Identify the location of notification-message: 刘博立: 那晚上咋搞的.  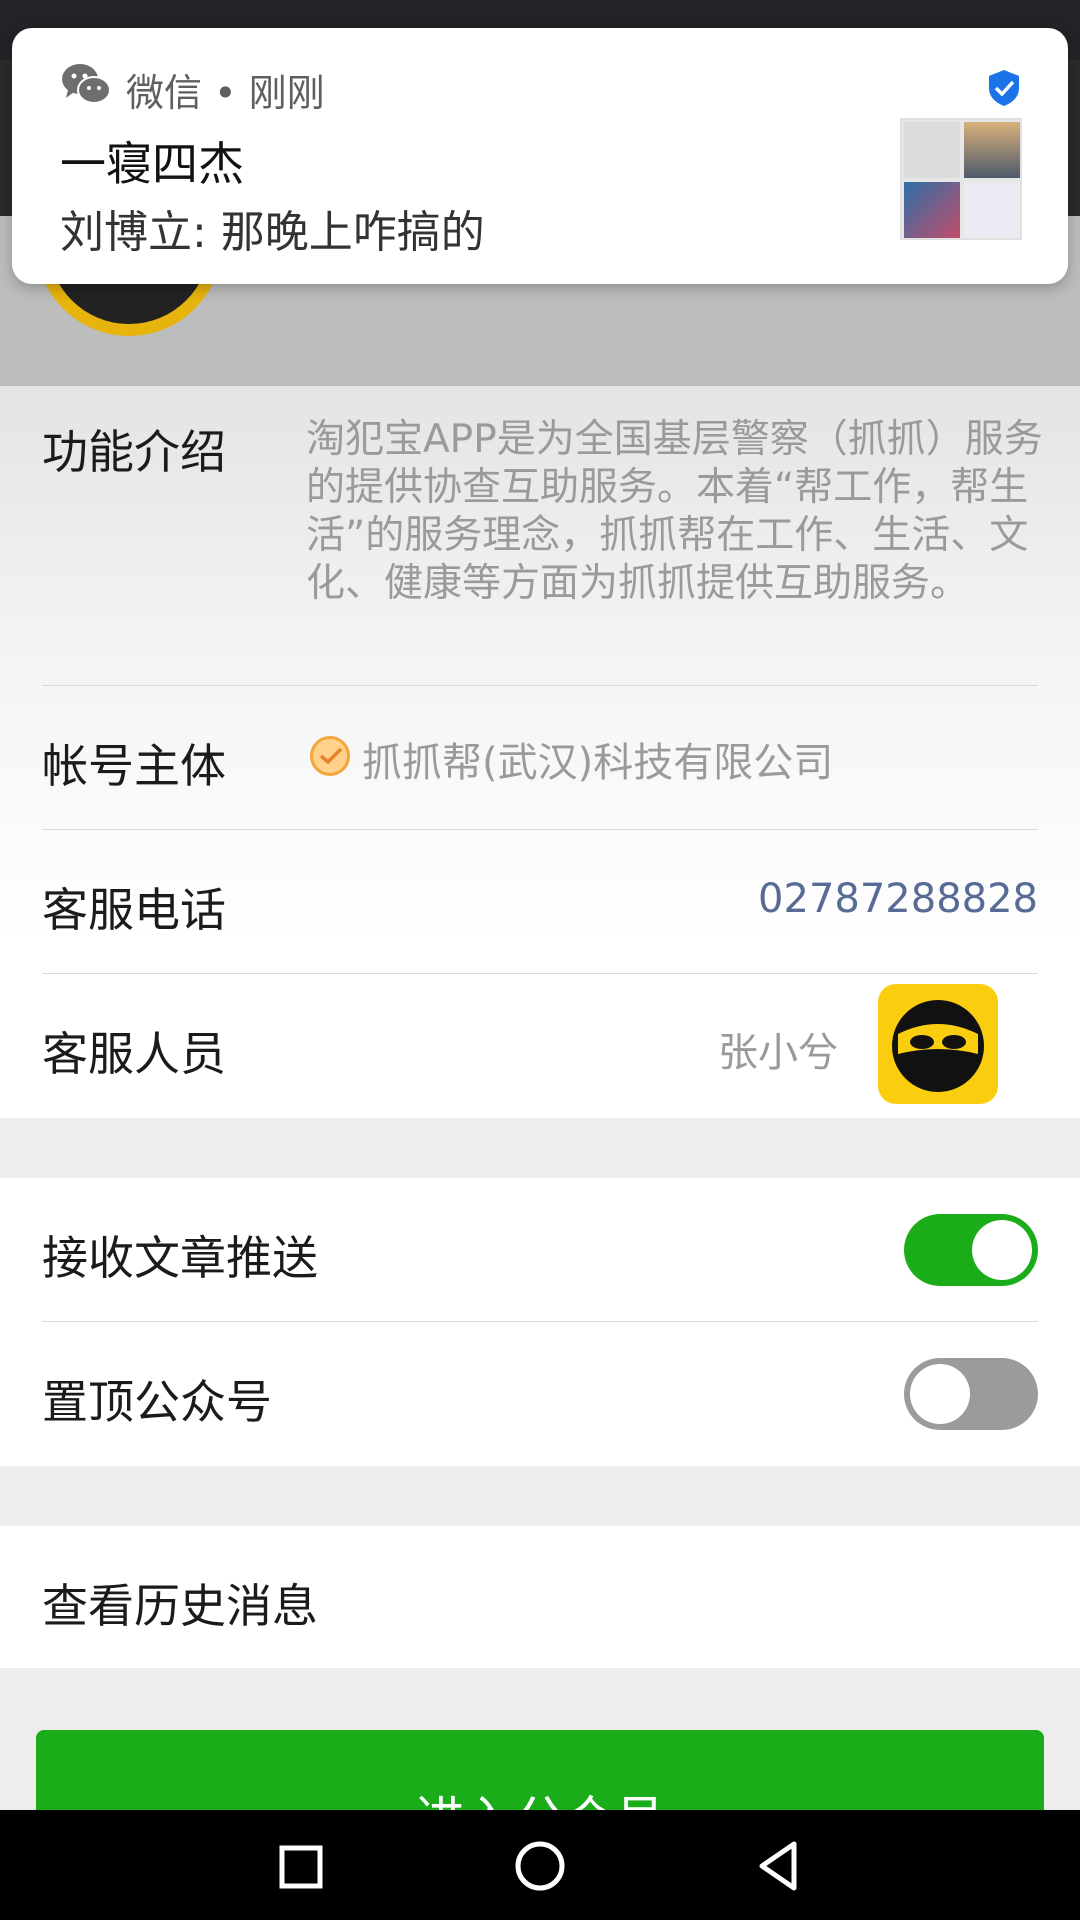
(272, 232).